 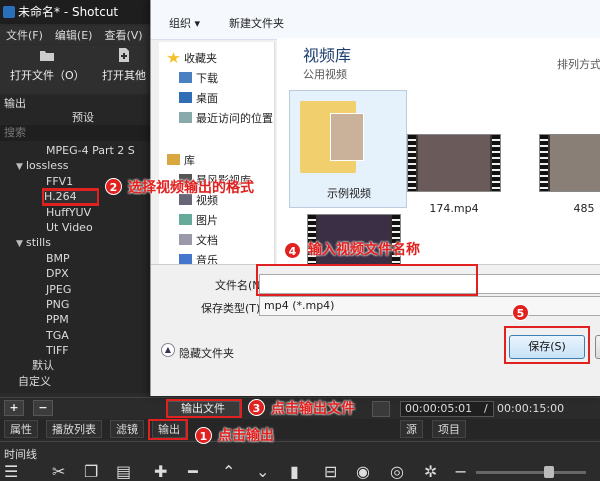 I want to click on menu-edit: 编辑(E), so click(x=74, y=35).